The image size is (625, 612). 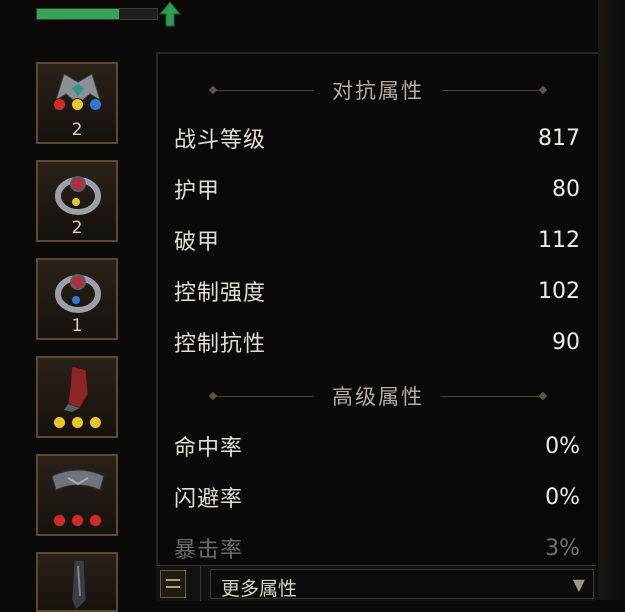 What do you see at coordinates (259, 589) in the screenshot?
I see `more-attributes-label: 更多属性` at bounding box center [259, 589].